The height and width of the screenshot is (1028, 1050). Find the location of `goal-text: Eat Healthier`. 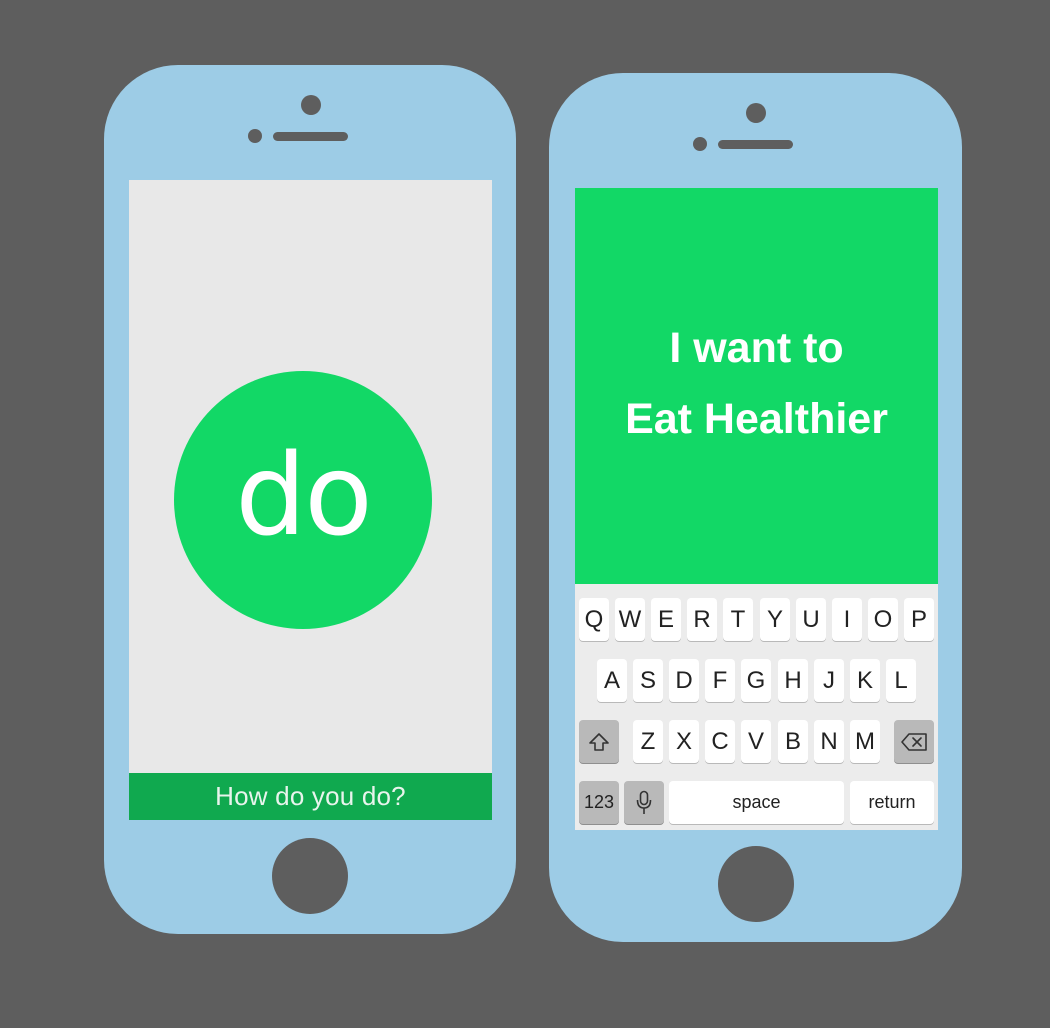

goal-text: Eat Healthier is located at coordinates (756, 419).